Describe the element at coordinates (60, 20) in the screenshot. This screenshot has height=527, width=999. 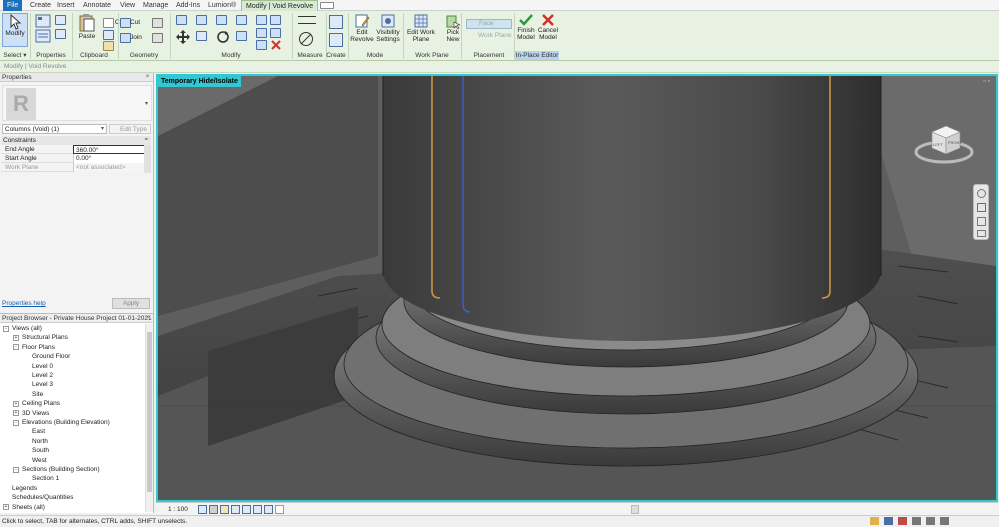
I see `type-properties-icon` at that location.